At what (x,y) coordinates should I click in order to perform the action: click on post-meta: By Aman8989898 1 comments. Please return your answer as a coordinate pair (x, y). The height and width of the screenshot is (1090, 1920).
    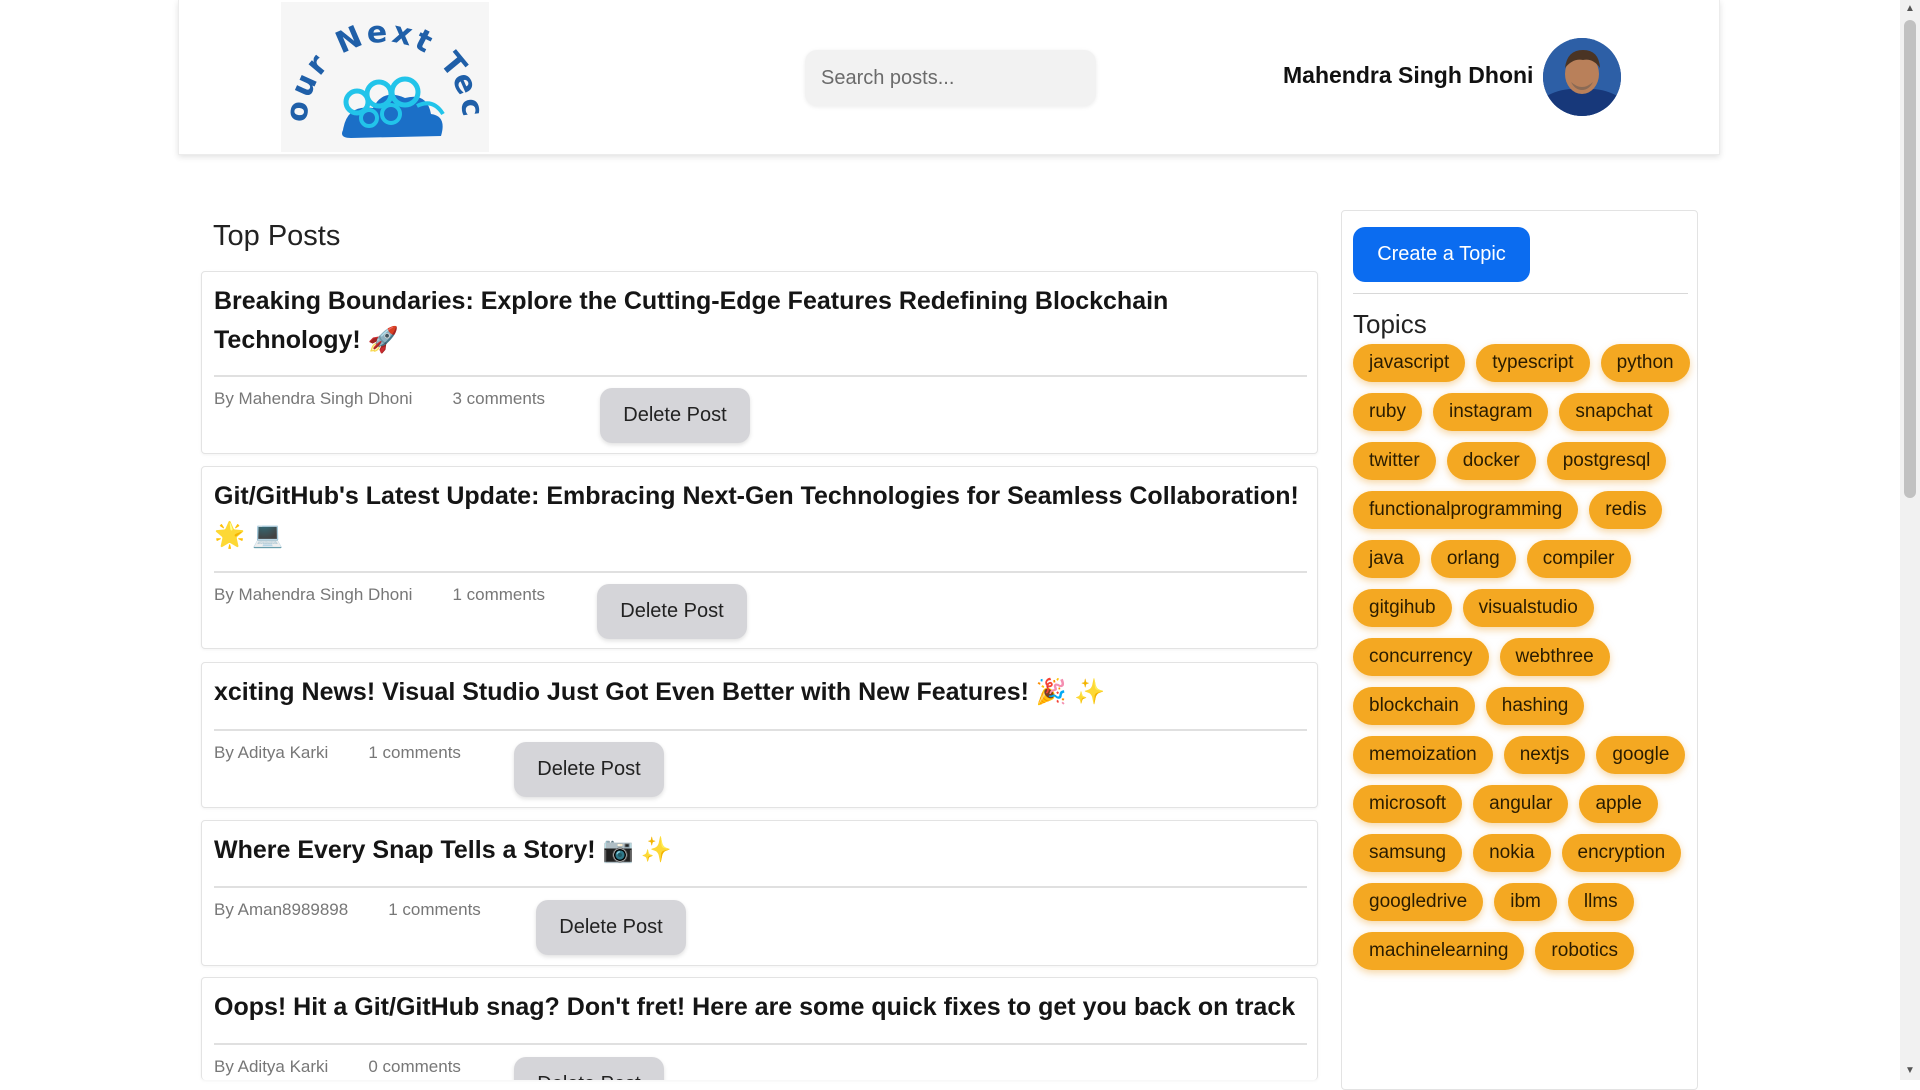
    Looking at the image, I should click on (347, 910).